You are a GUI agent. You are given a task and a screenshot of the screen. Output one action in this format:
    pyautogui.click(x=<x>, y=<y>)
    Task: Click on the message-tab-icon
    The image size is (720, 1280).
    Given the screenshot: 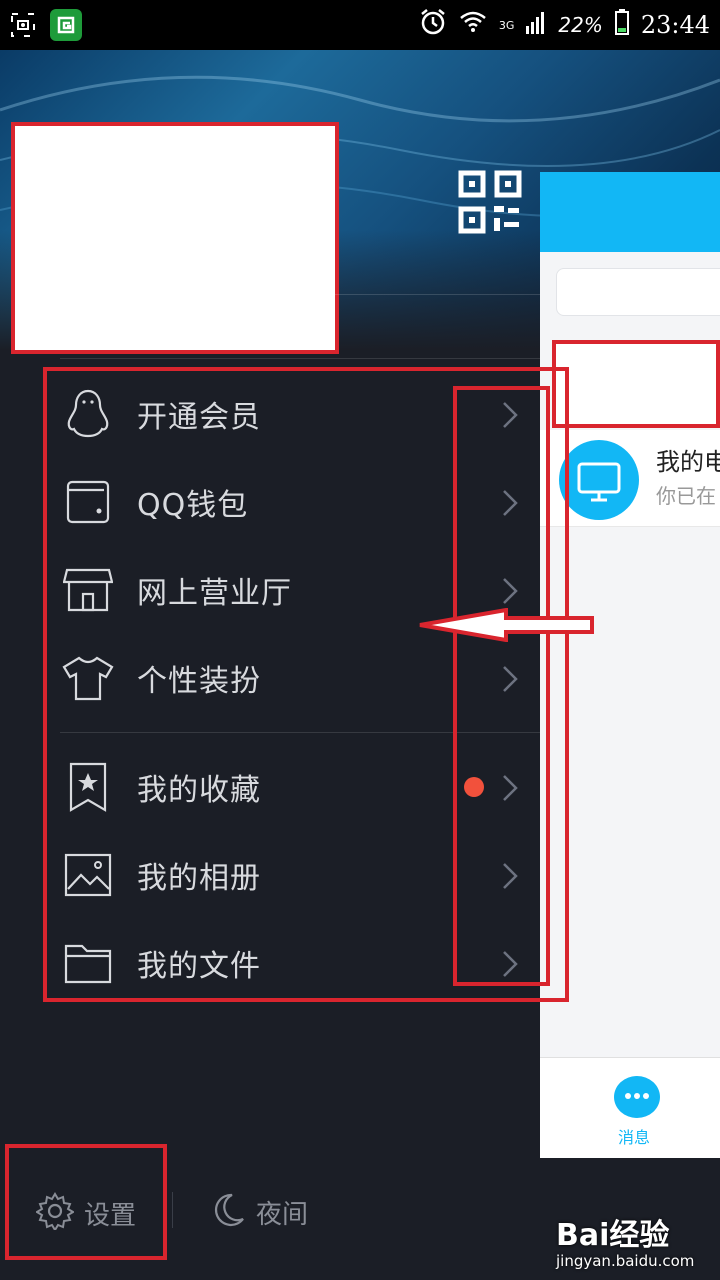 What is the action you would take?
    pyautogui.click(x=637, y=1097)
    